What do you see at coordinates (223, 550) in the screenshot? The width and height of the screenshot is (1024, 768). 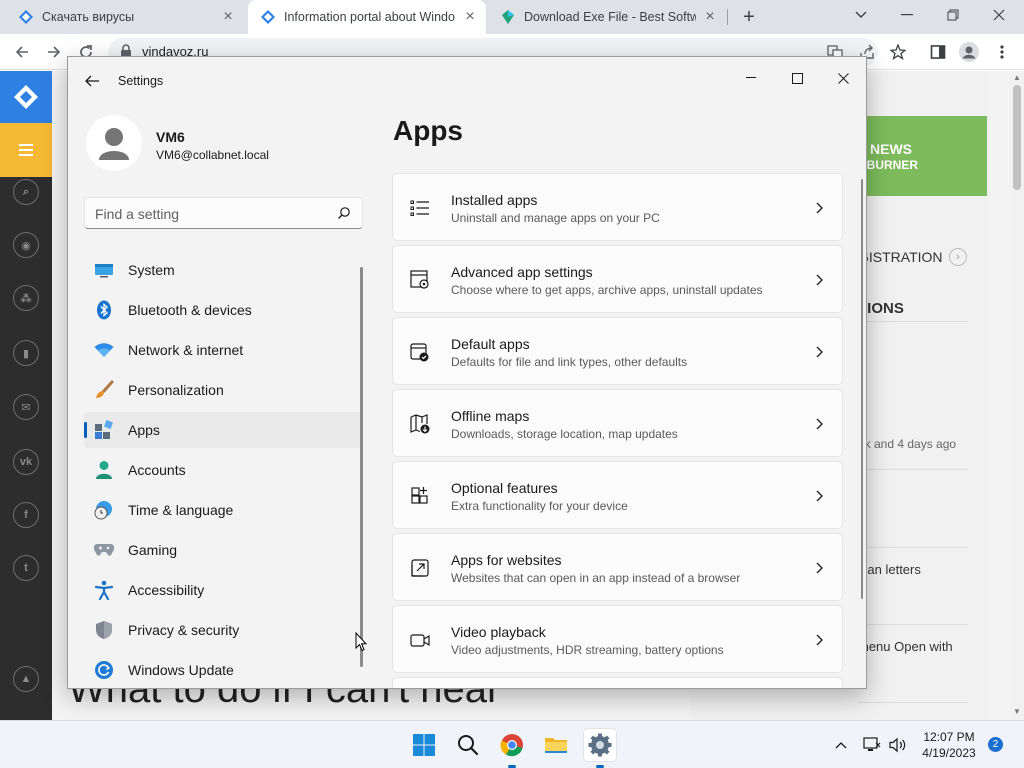 I see `nav-item-gaming: Gaming` at bounding box center [223, 550].